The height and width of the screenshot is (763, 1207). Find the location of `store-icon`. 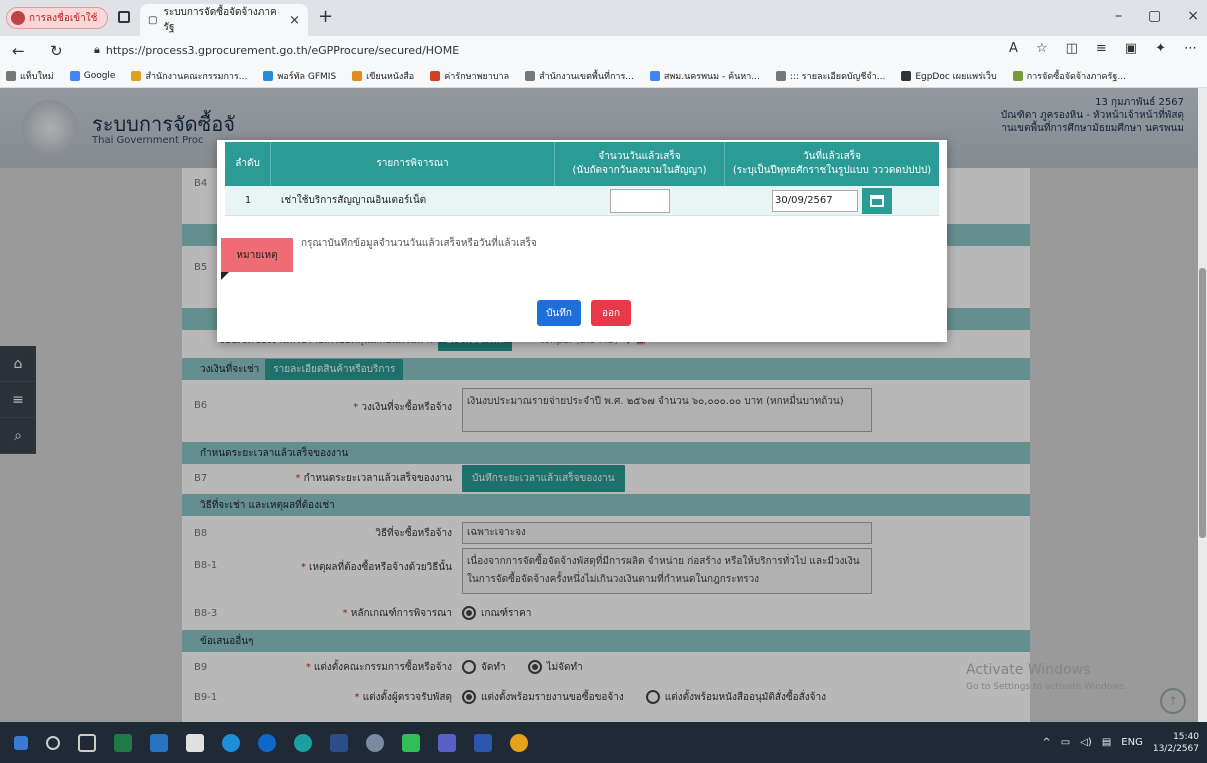

store-icon is located at coordinates (195, 742).